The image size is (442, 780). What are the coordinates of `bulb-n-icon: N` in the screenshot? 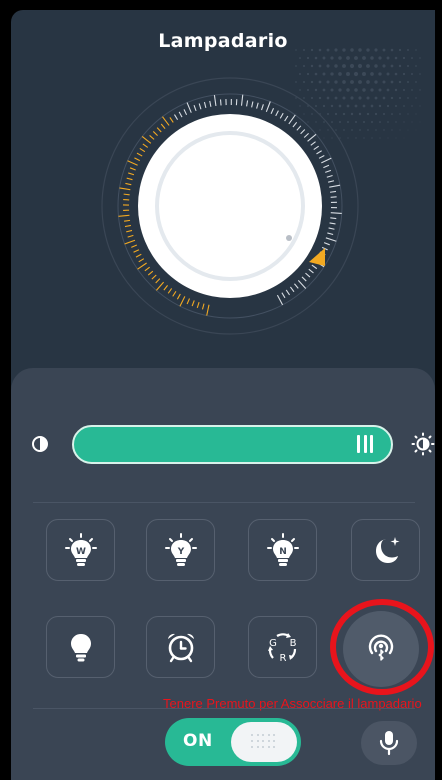 It's located at (282, 549).